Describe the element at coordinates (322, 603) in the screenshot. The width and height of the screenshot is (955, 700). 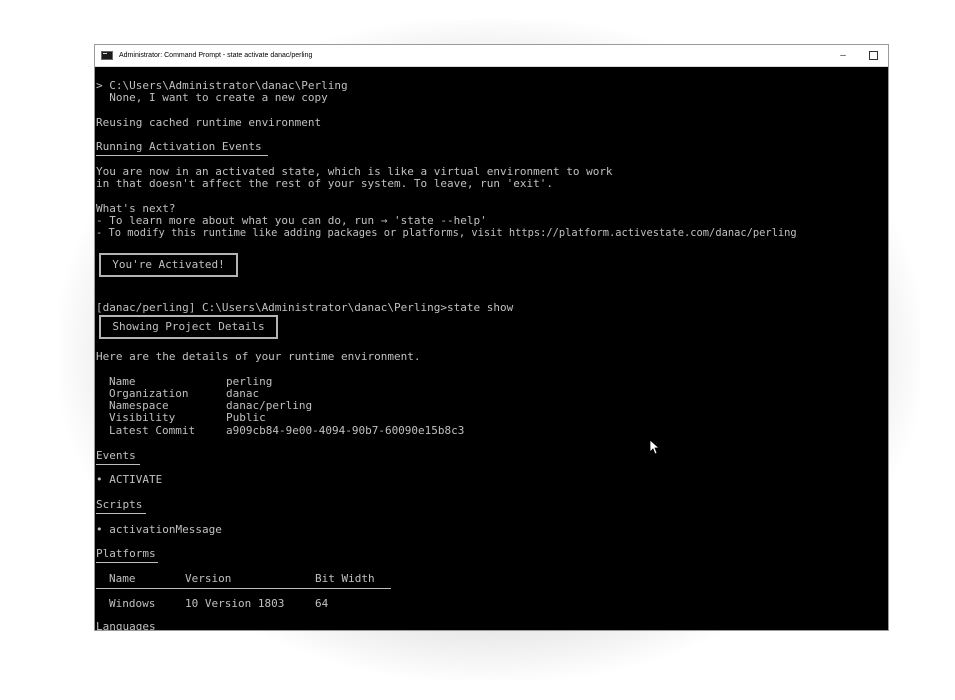
I see `table-cell: 64` at that location.